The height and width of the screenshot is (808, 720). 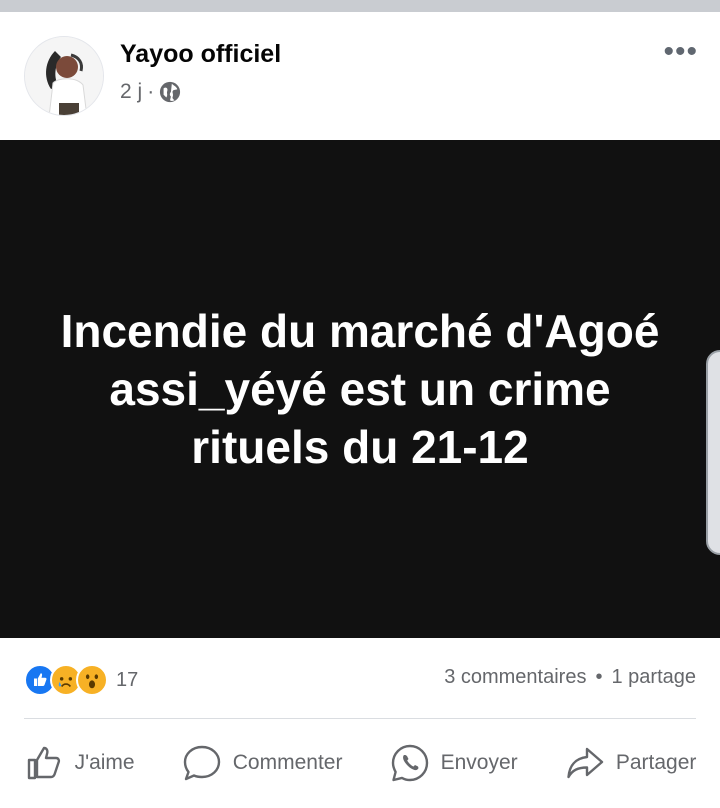 I want to click on share-button: Partager, so click(x=631, y=763).